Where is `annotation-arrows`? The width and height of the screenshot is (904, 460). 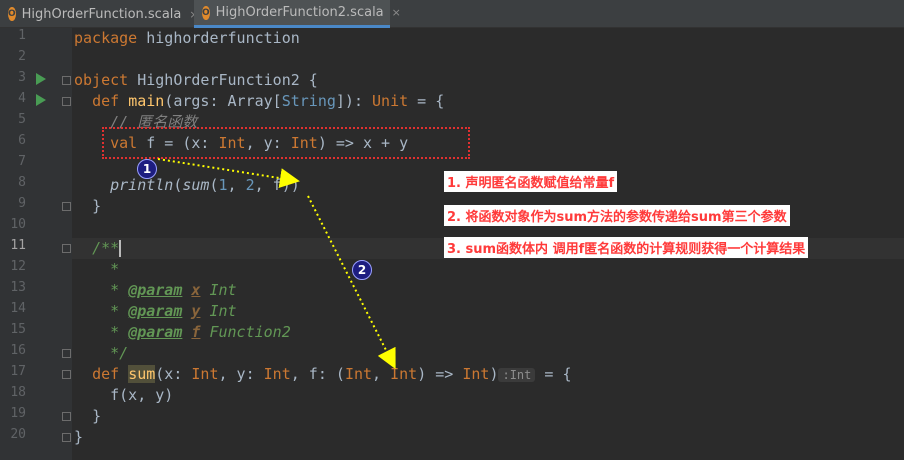
annotation-arrows is located at coordinates (276, 264).